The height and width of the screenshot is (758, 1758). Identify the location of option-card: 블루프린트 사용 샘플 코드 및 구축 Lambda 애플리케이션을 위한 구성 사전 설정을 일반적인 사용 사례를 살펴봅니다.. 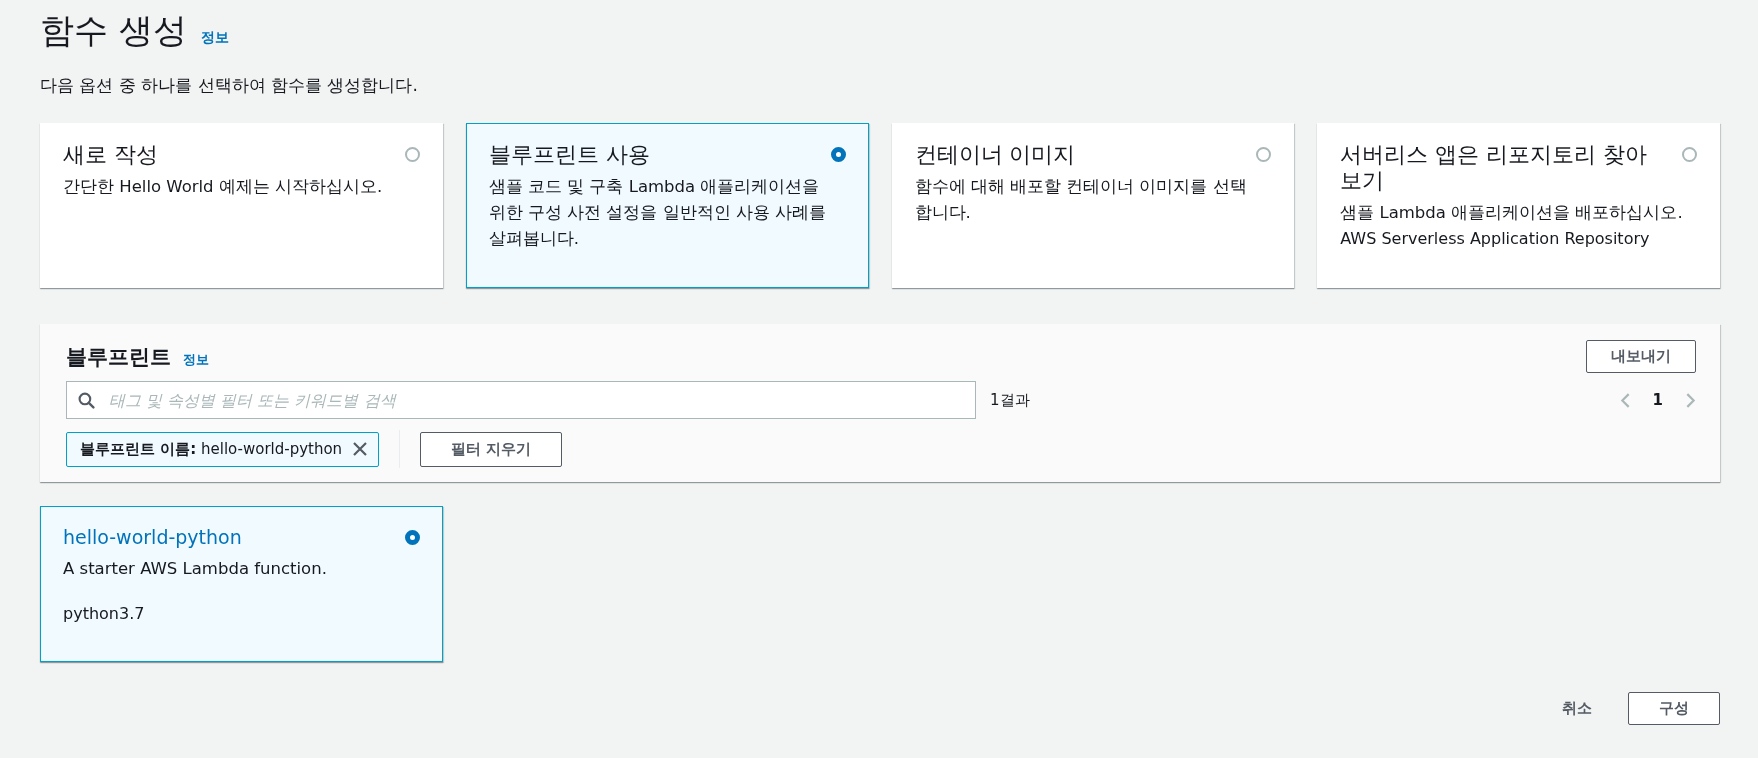
(667, 205).